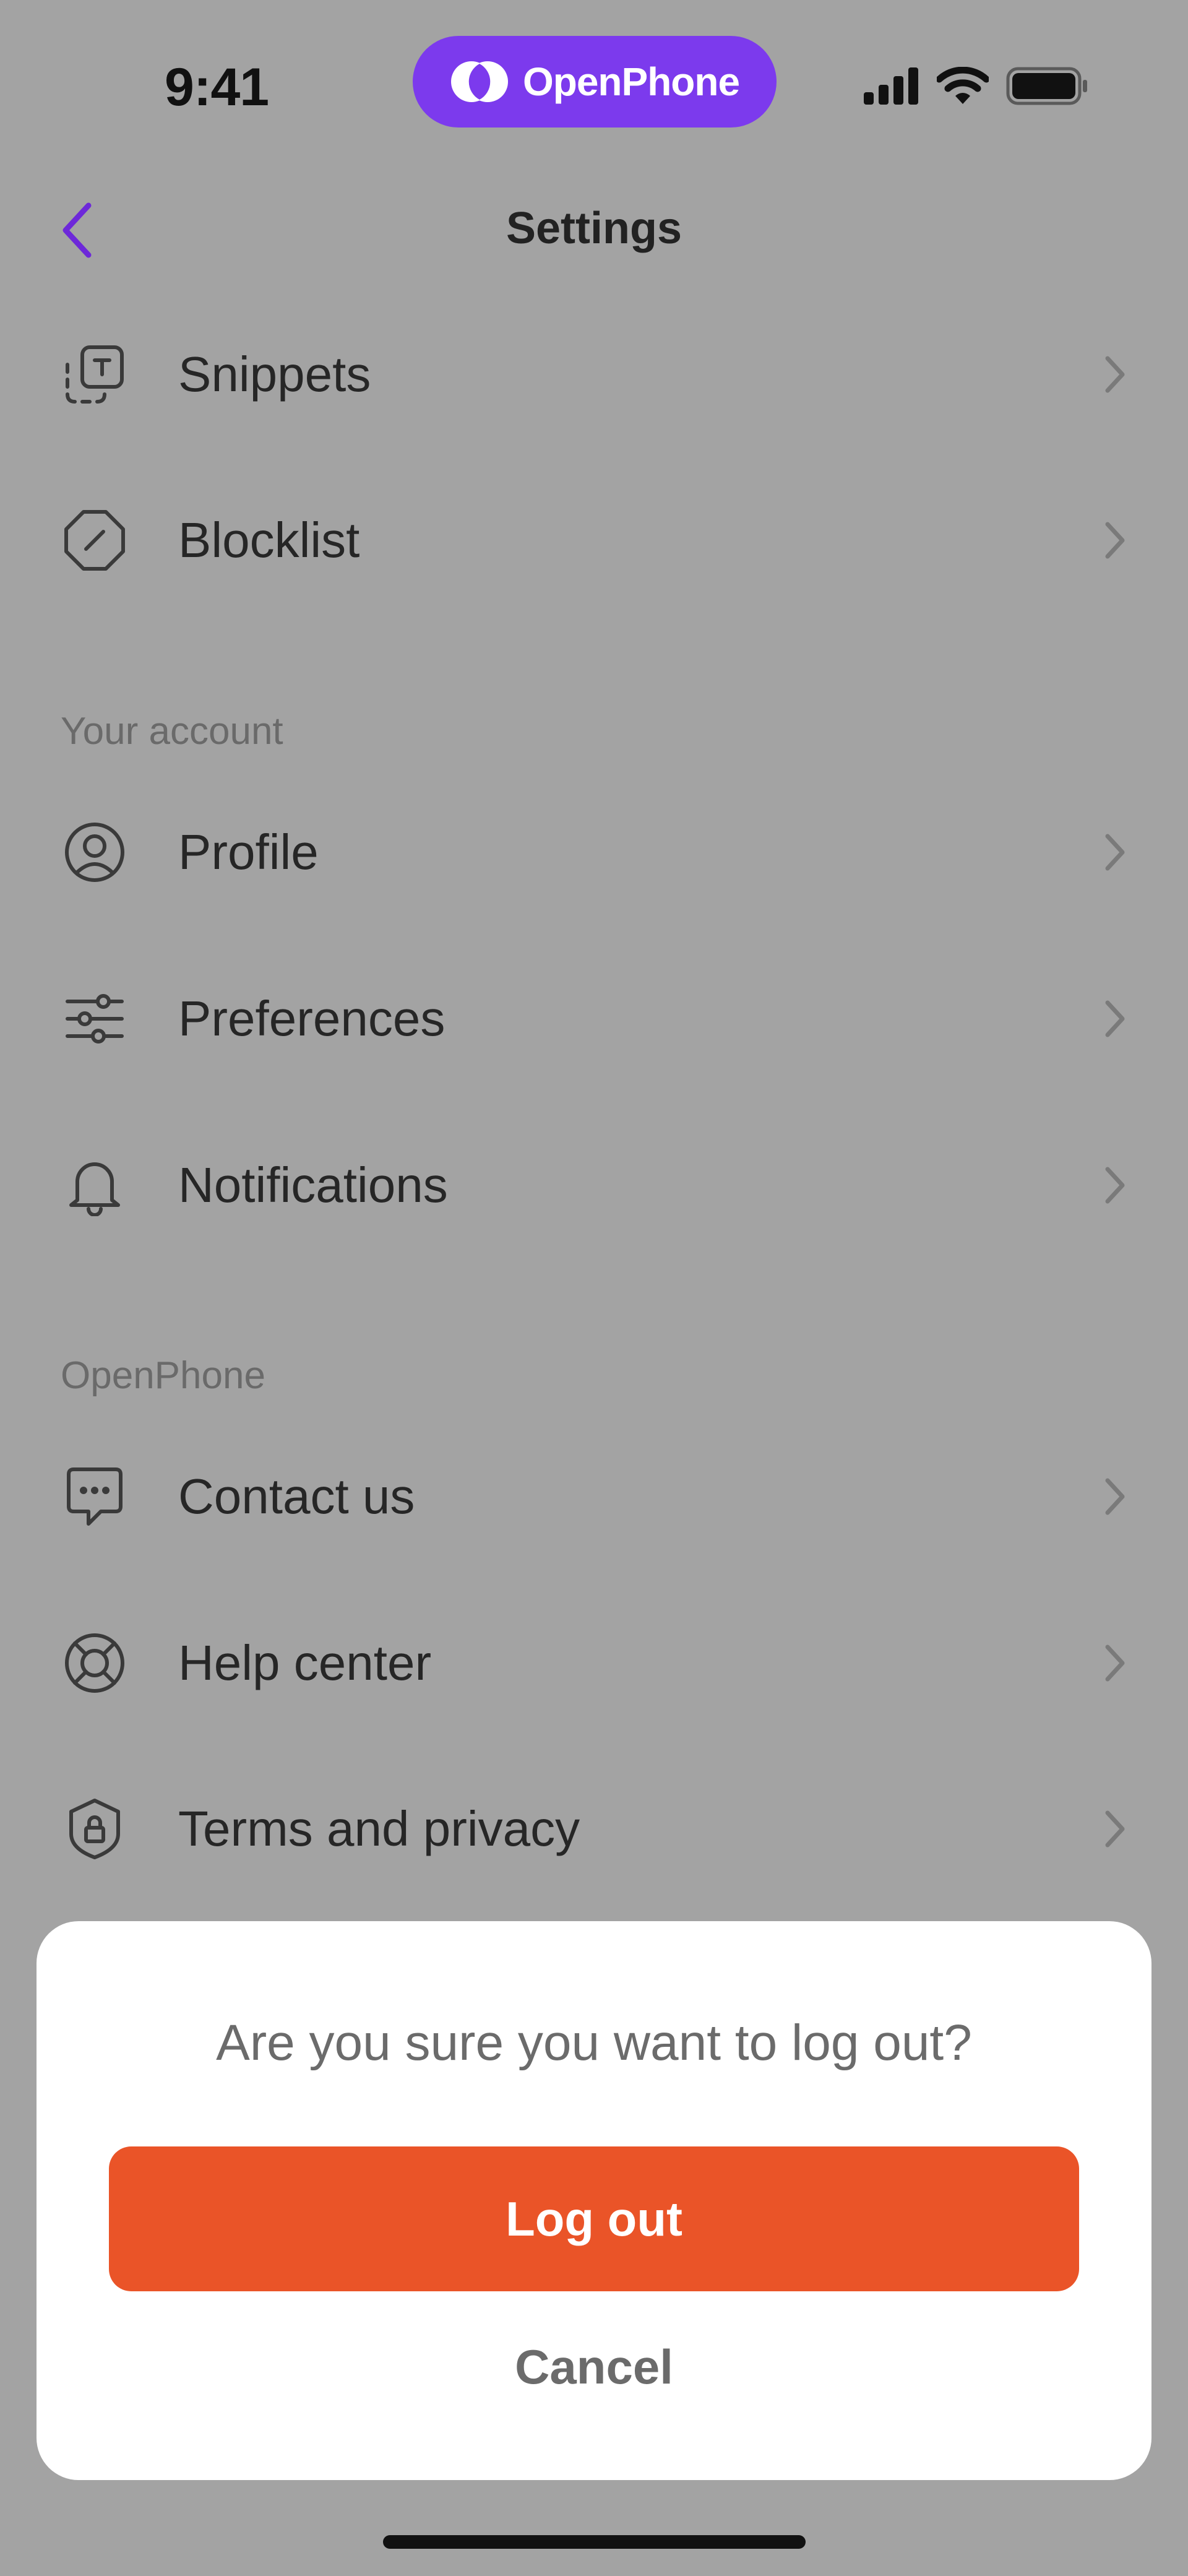 Image resolution: width=1188 pixels, height=2576 pixels. What do you see at coordinates (312, 1018) in the screenshot?
I see `settings-item-label: Preferences` at bounding box center [312, 1018].